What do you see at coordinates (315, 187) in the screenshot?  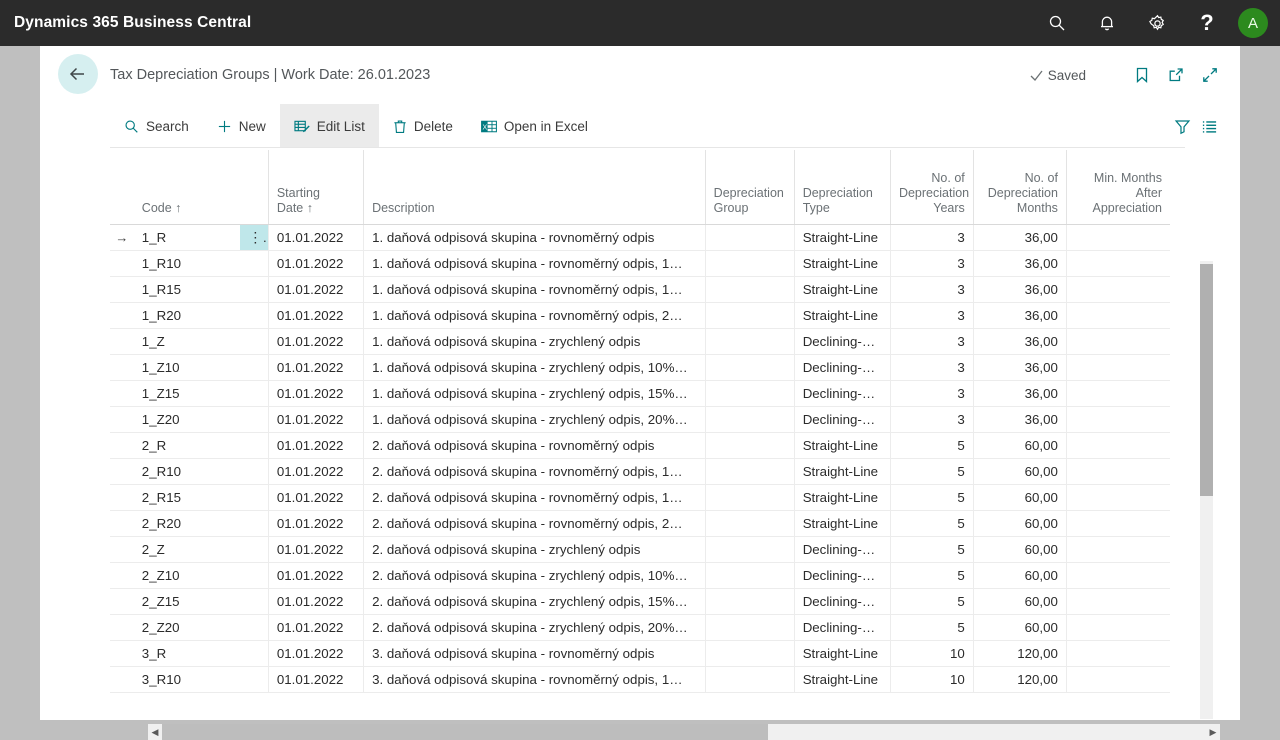 I see `column-header-starting-date: Starting Date ↑` at bounding box center [315, 187].